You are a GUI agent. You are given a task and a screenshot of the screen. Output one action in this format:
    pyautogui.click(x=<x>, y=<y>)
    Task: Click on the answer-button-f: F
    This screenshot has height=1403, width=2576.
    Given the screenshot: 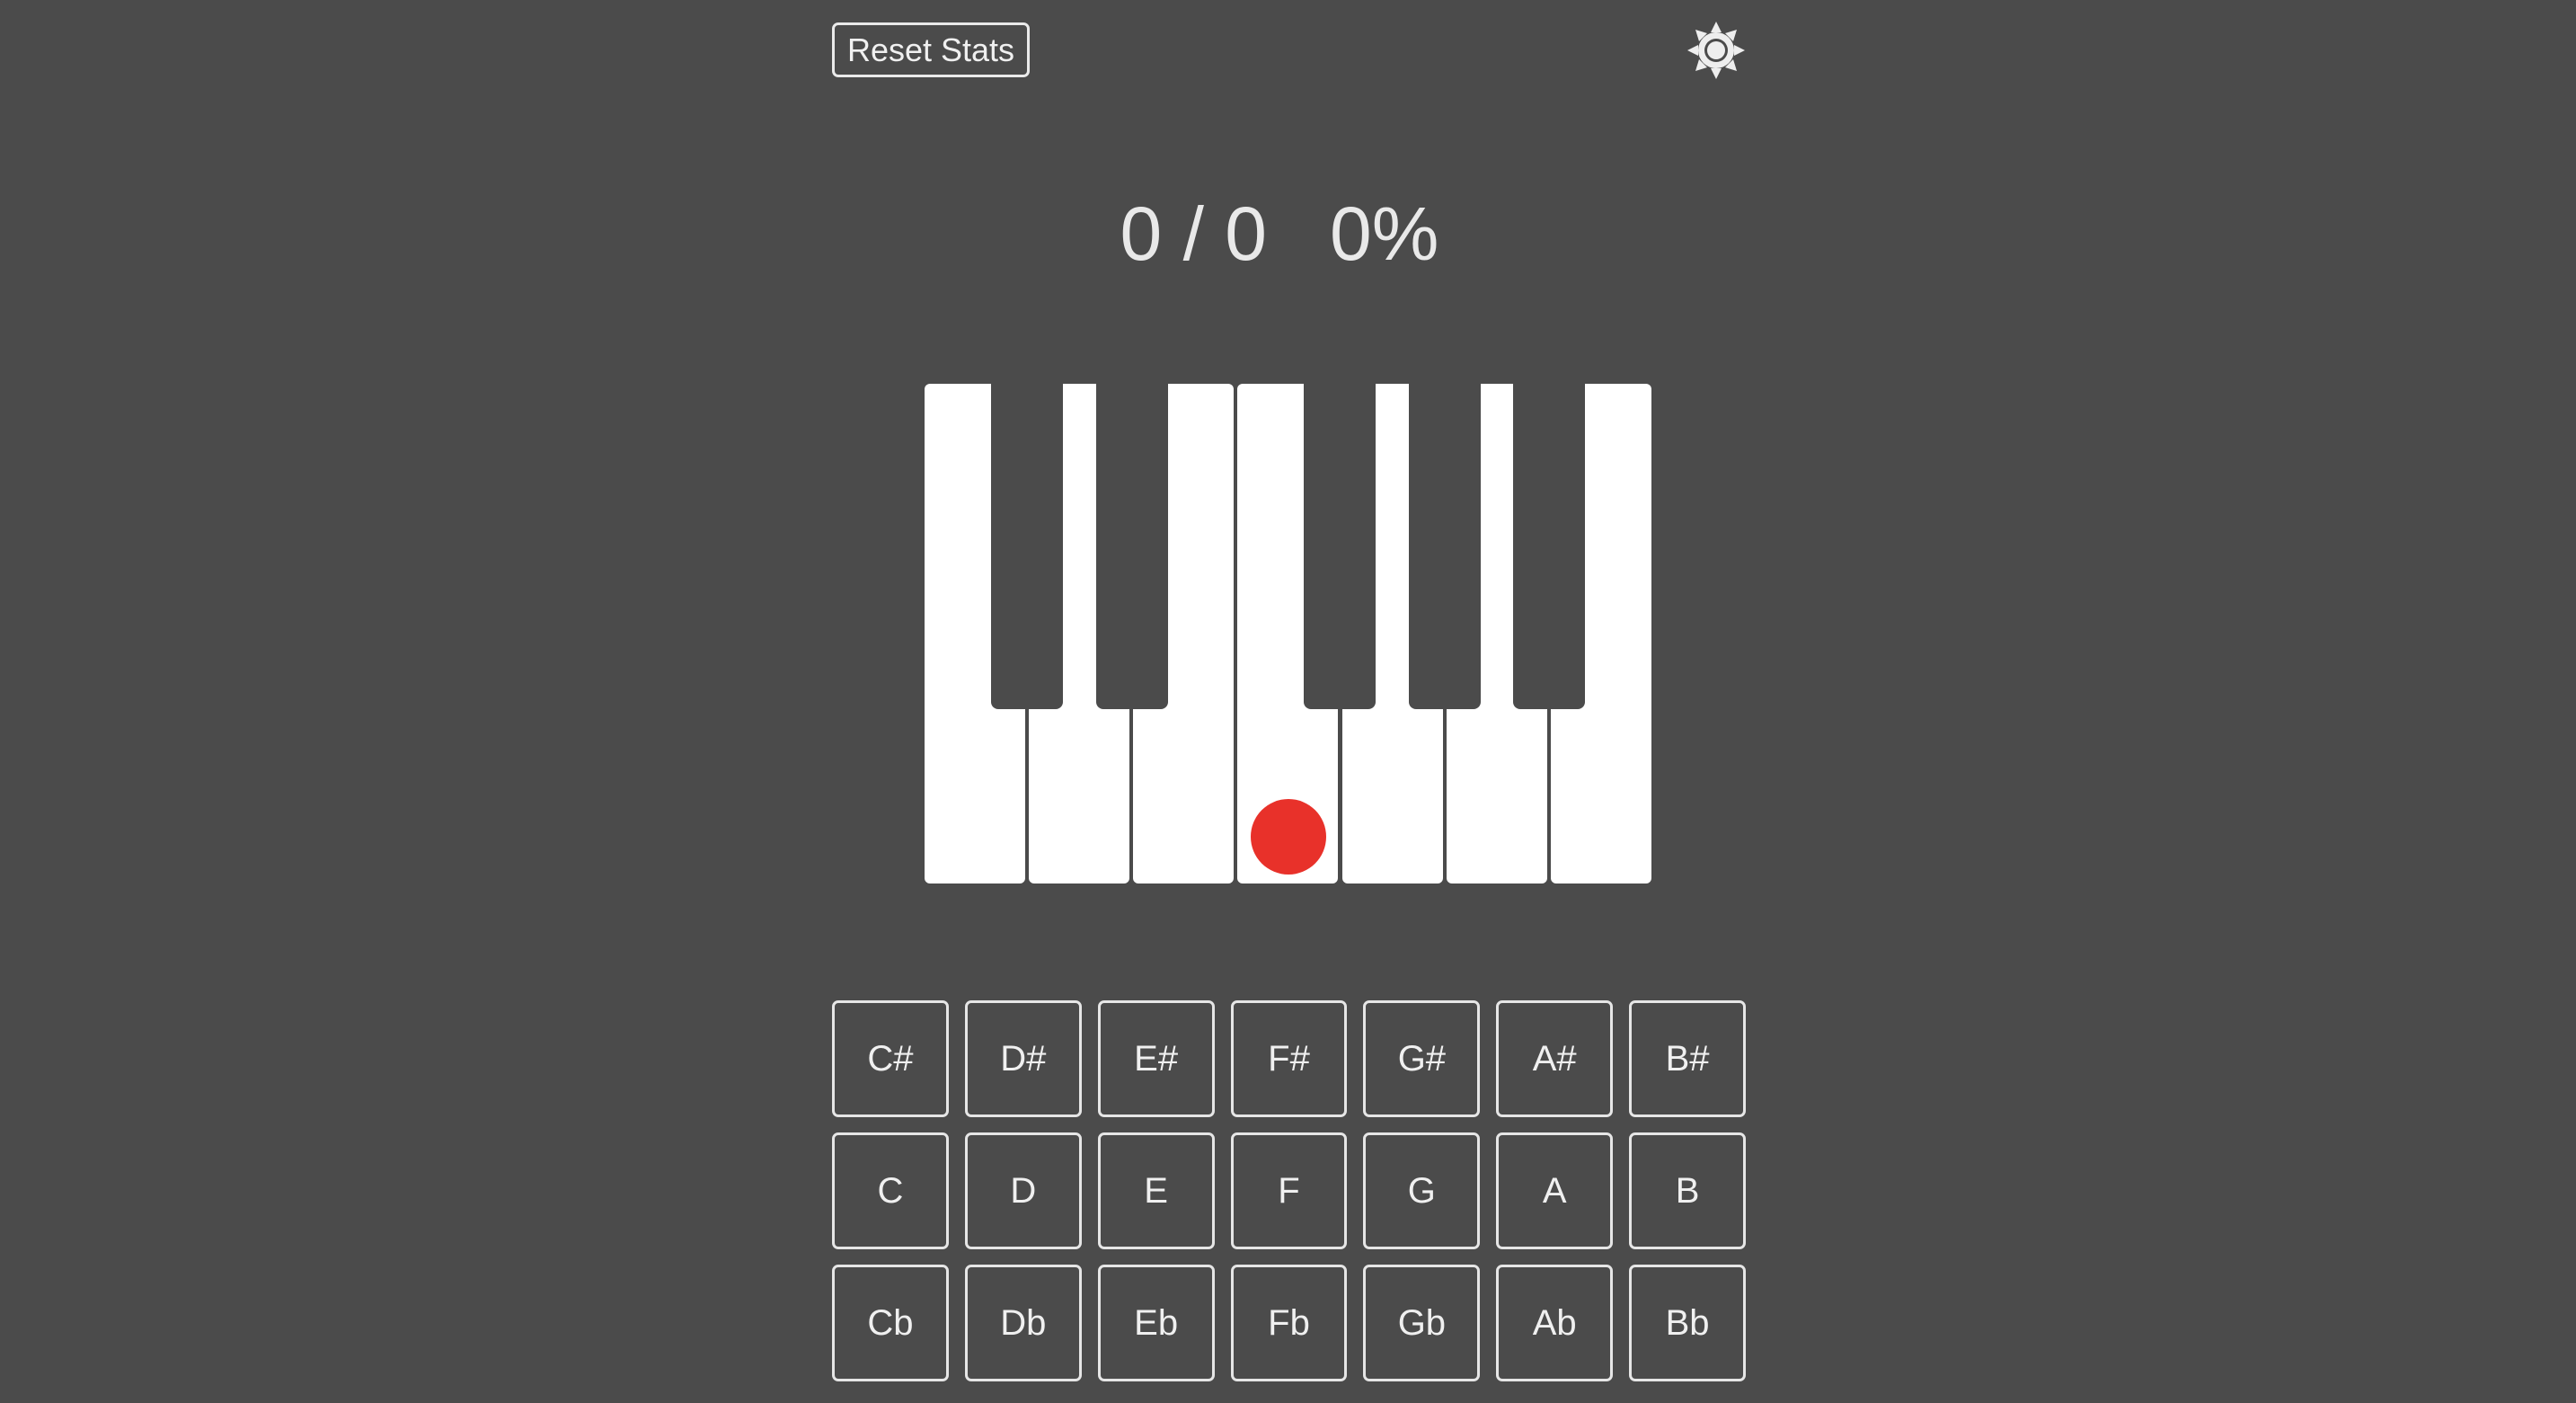 What is the action you would take?
    pyautogui.click(x=1289, y=1191)
    